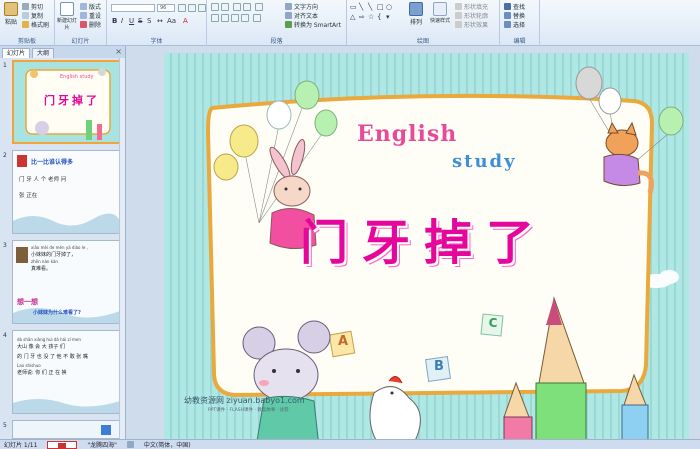  What do you see at coordinates (259, 7) in the screenshot?
I see `line-spacing-icon` at bounding box center [259, 7].